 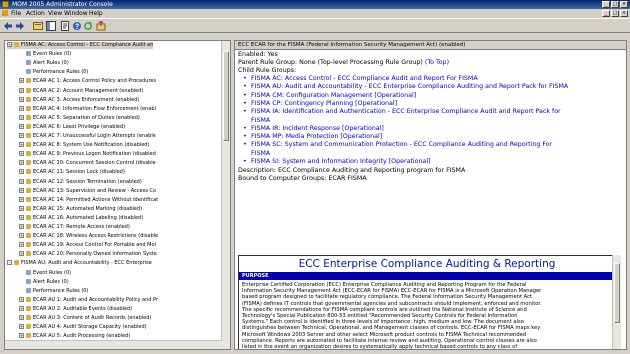 I want to click on tree-horizontal-scrollbar, so click(x=113, y=344).